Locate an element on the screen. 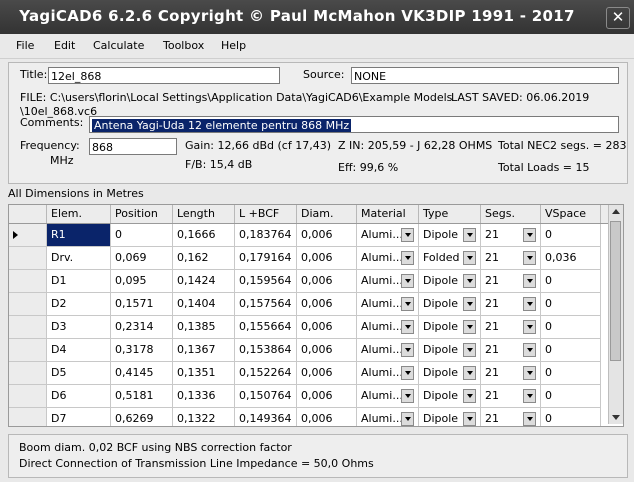 This screenshot has width=634, height=482. cell-length: 0,1322 is located at coordinates (204, 417).